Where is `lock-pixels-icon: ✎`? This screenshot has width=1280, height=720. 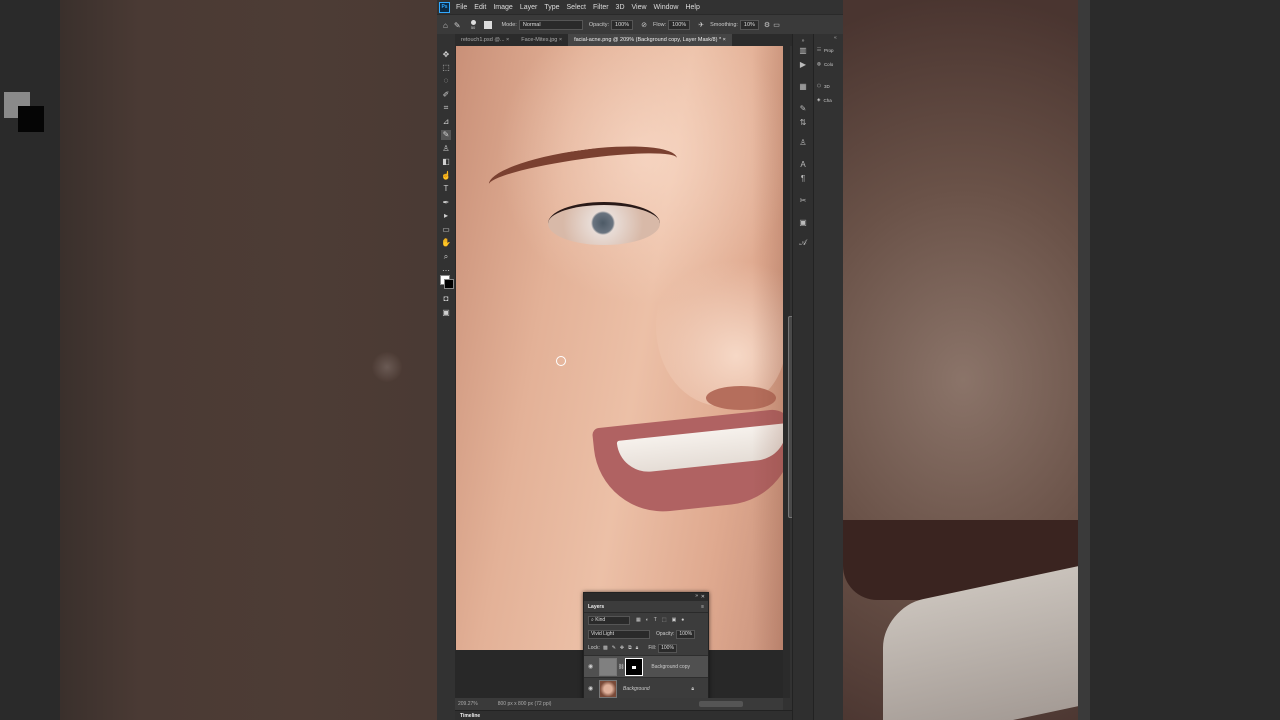
lock-pixels-icon: ✎ is located at coordinates (614, 648).